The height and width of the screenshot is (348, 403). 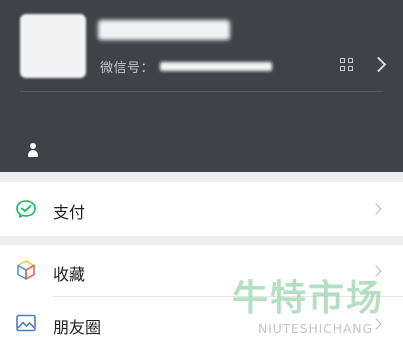 I want to click on menu-item-label: 支付, so click(x=69, y=213).